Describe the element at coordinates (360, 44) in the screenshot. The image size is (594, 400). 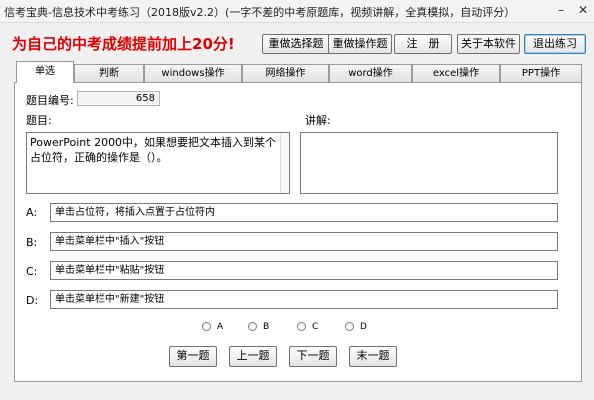
I see `redo-operation-button: 重做操作题` at that location.